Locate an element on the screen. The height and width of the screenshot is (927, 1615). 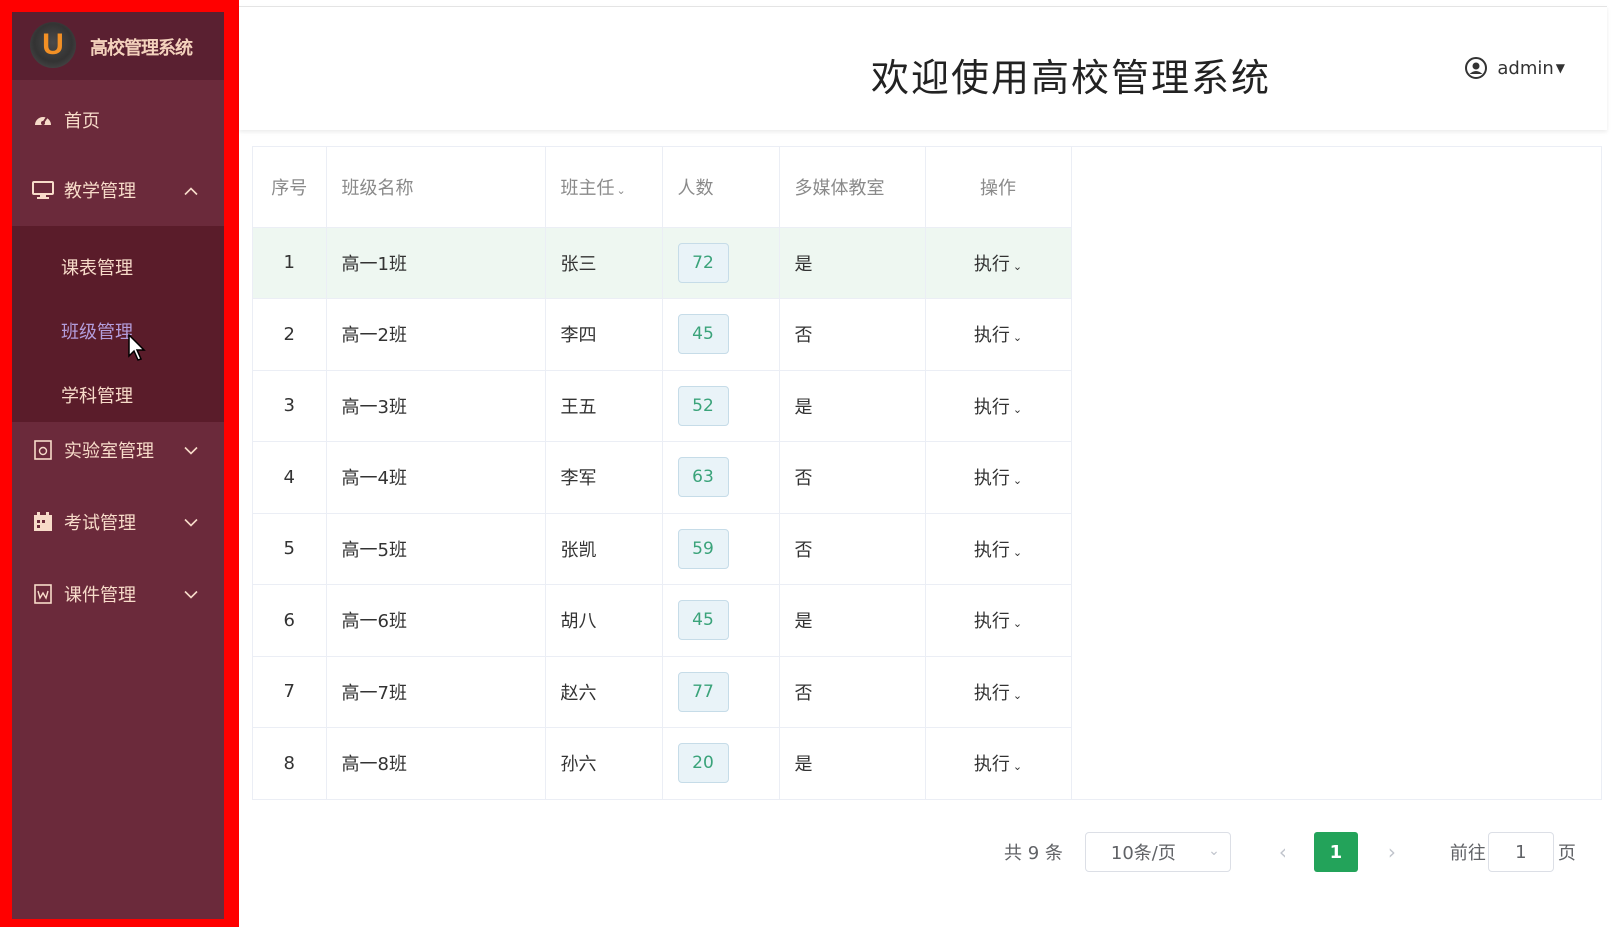
table-row: 6 高一6班 胡八 45 是 执行 ⌄ is located at coordinates (662, 620).